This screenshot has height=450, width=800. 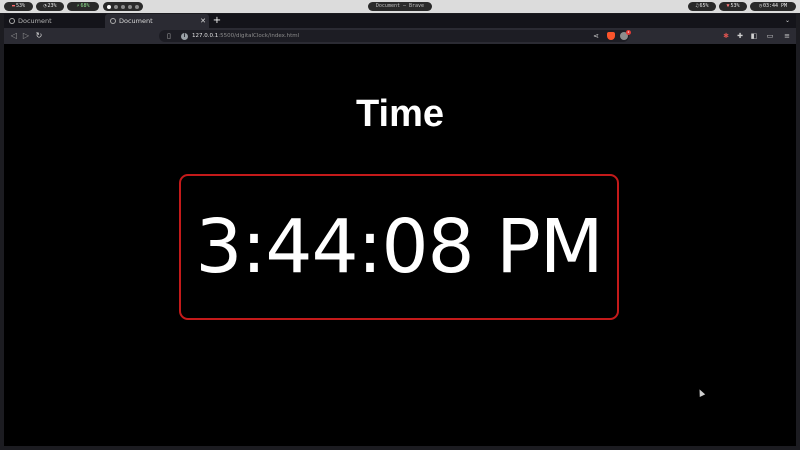 What do you see at coordinates (109, 6) in the screenshot?
I see `workspace-dot-active` at bounding box center [109, 6].